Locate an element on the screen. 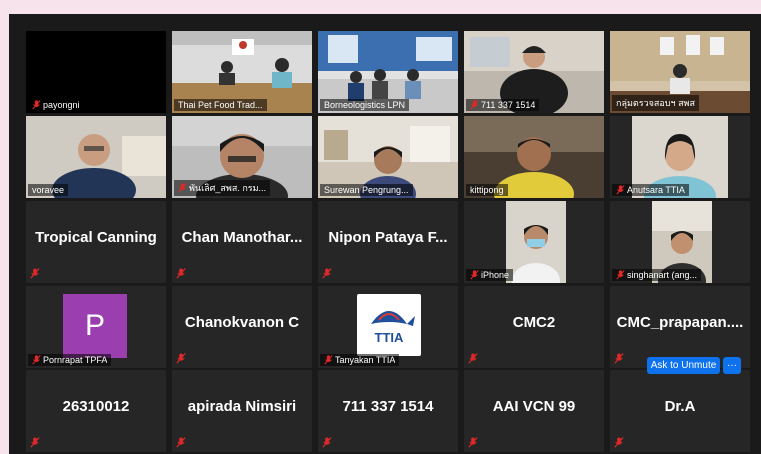 Image resolution: width=761 pixels, height=454 pixels. participant-tile: CMC2 is located at coordinates (534, 327).